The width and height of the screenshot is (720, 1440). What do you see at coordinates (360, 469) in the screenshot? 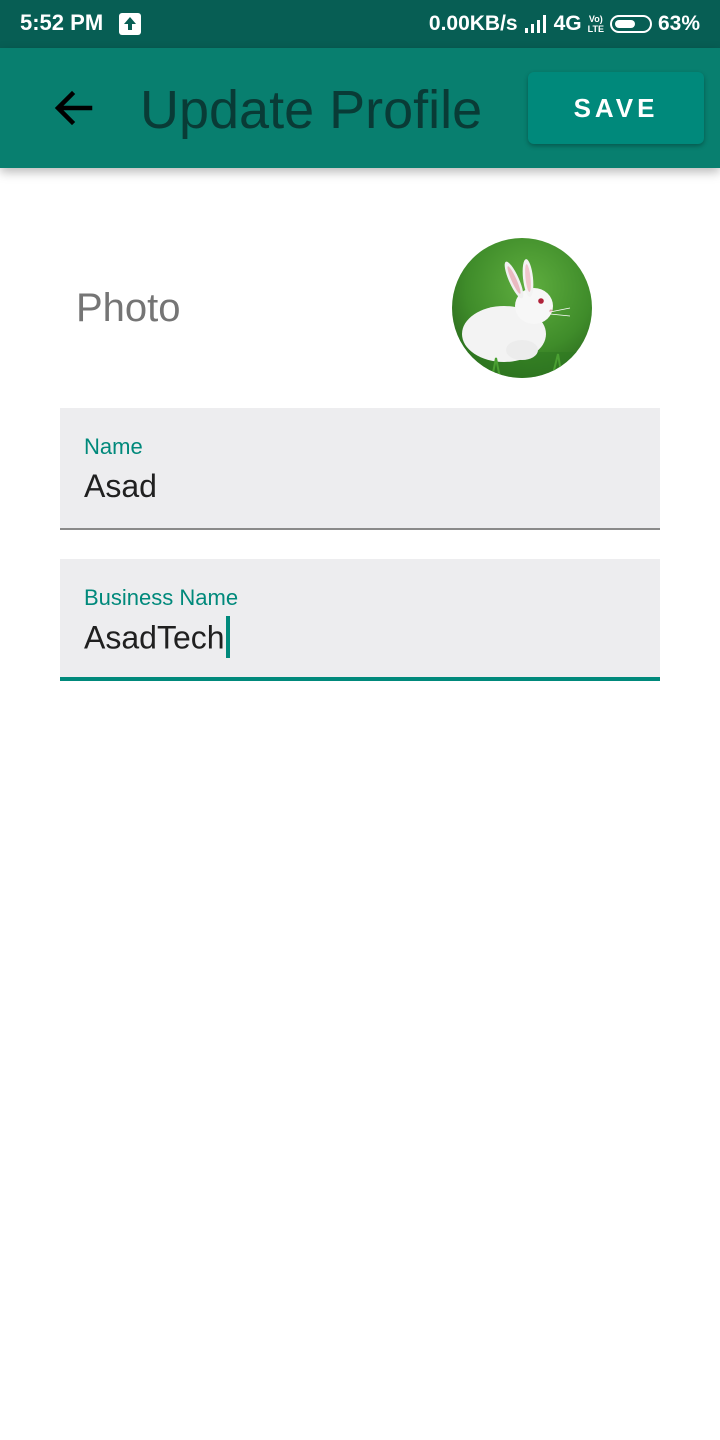
I see `name-field: Name Asad` at bounding box center [360, 469].